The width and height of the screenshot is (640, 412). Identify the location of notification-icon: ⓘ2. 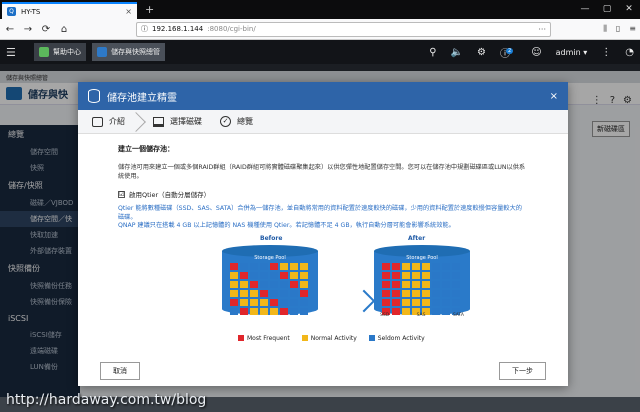
(508, 52).